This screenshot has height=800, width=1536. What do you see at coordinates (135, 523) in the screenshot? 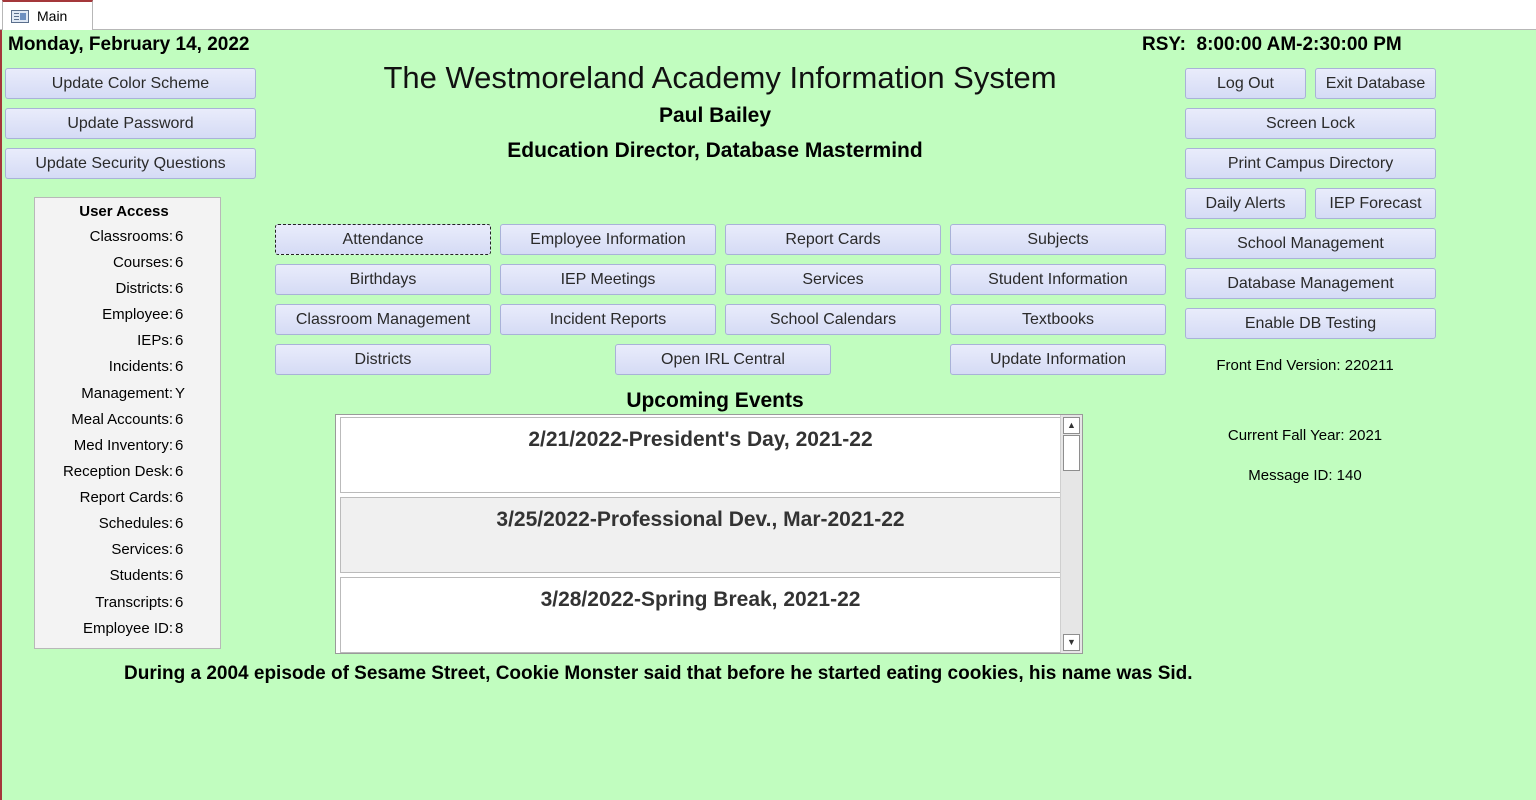
I see `access-label: Schedules:` at bounding box center [135, 523].